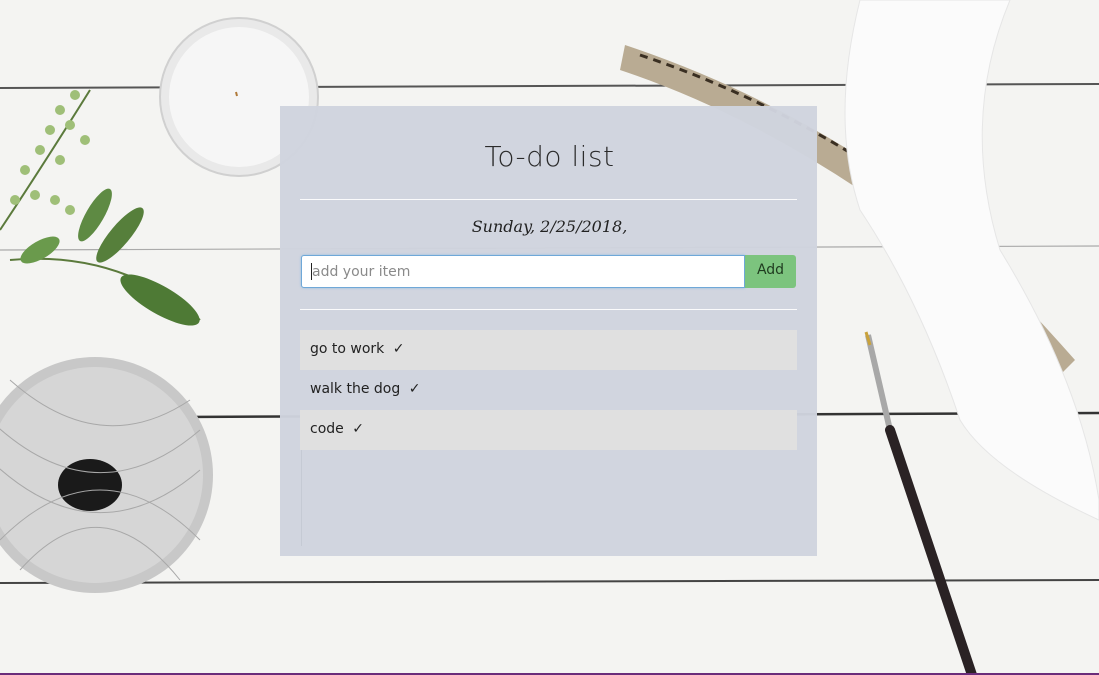  I want to click on card-inner-edge, so click(301, 498).